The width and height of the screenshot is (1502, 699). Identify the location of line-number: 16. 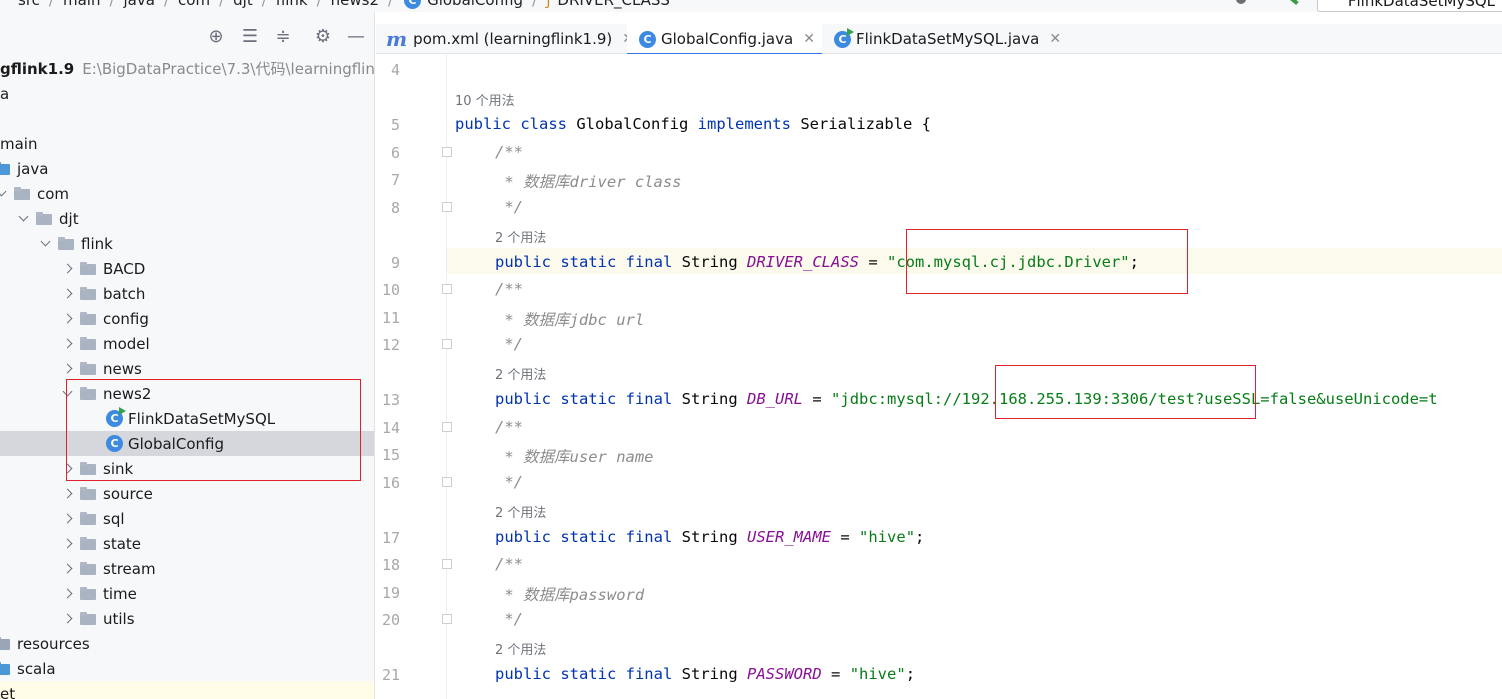
(390, 483).